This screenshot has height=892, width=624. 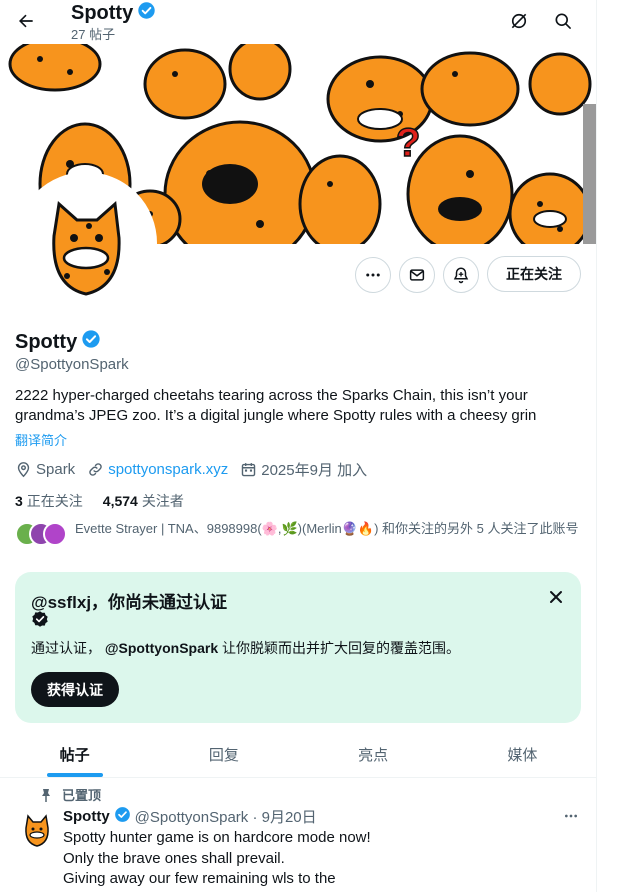 I want to click on following-count: 3, so click(x=19, y=501).